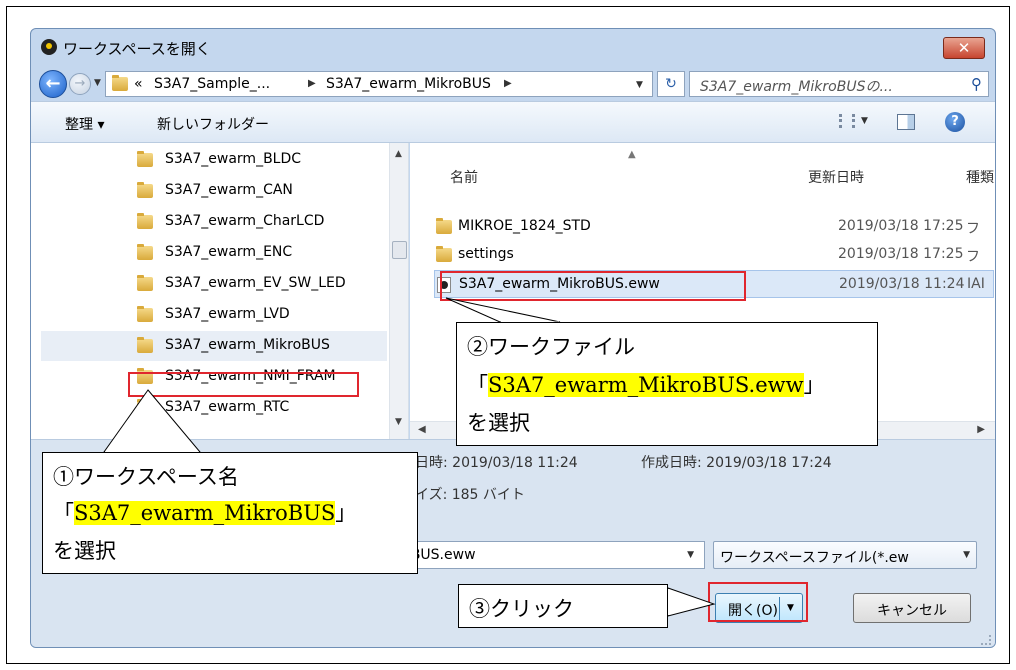 This screenshot has height=670, width=1016. What do you see at coordinates (138, 84) in the screenshot?
I see `breadcrumb-overflow: «` at bounding box center [138, 84].